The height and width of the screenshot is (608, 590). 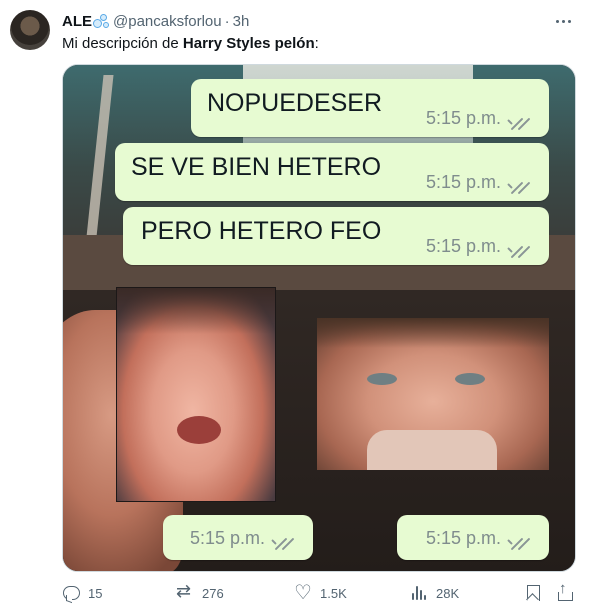 I want to click on more-options-icon, so click(x=564, y=21).